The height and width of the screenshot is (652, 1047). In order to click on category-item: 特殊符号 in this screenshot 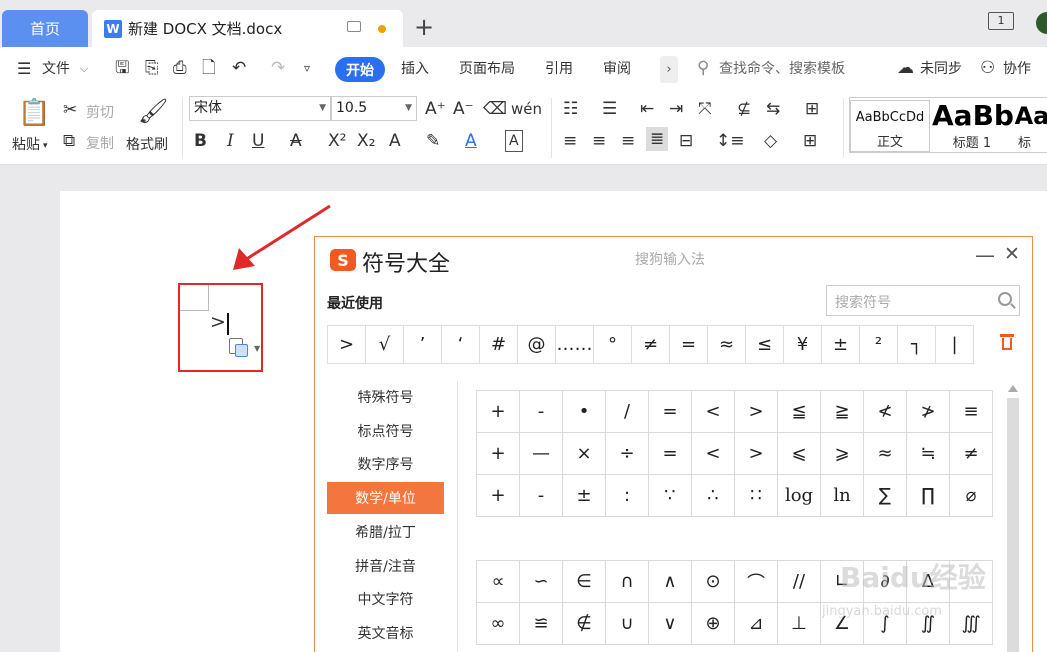, I will do `click(385, 397)`.